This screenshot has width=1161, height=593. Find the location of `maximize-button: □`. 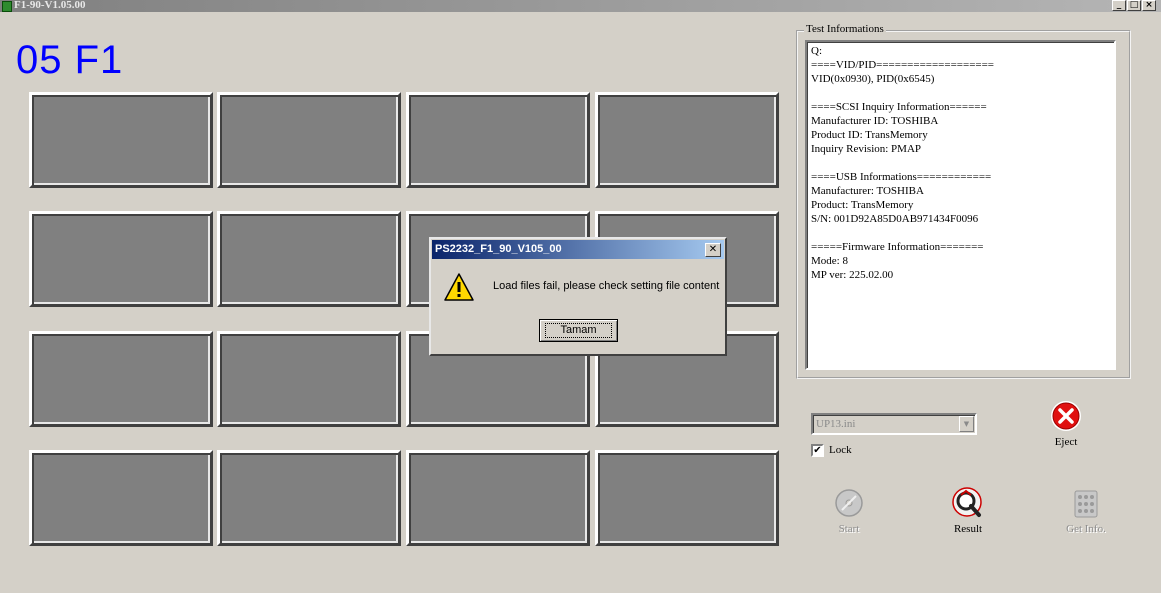

maximize-button: □ is located at coordinates (1134, 5).